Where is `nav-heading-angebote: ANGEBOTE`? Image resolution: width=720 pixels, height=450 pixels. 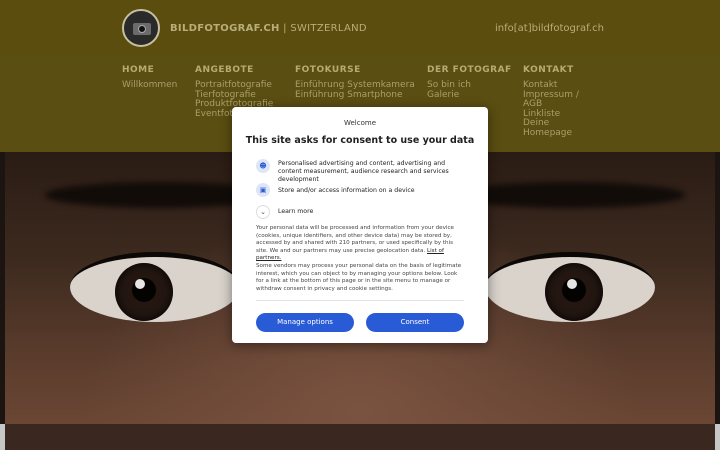
nav-heading-angebote: ANGEBOTE is located at coordinates (234, 70).